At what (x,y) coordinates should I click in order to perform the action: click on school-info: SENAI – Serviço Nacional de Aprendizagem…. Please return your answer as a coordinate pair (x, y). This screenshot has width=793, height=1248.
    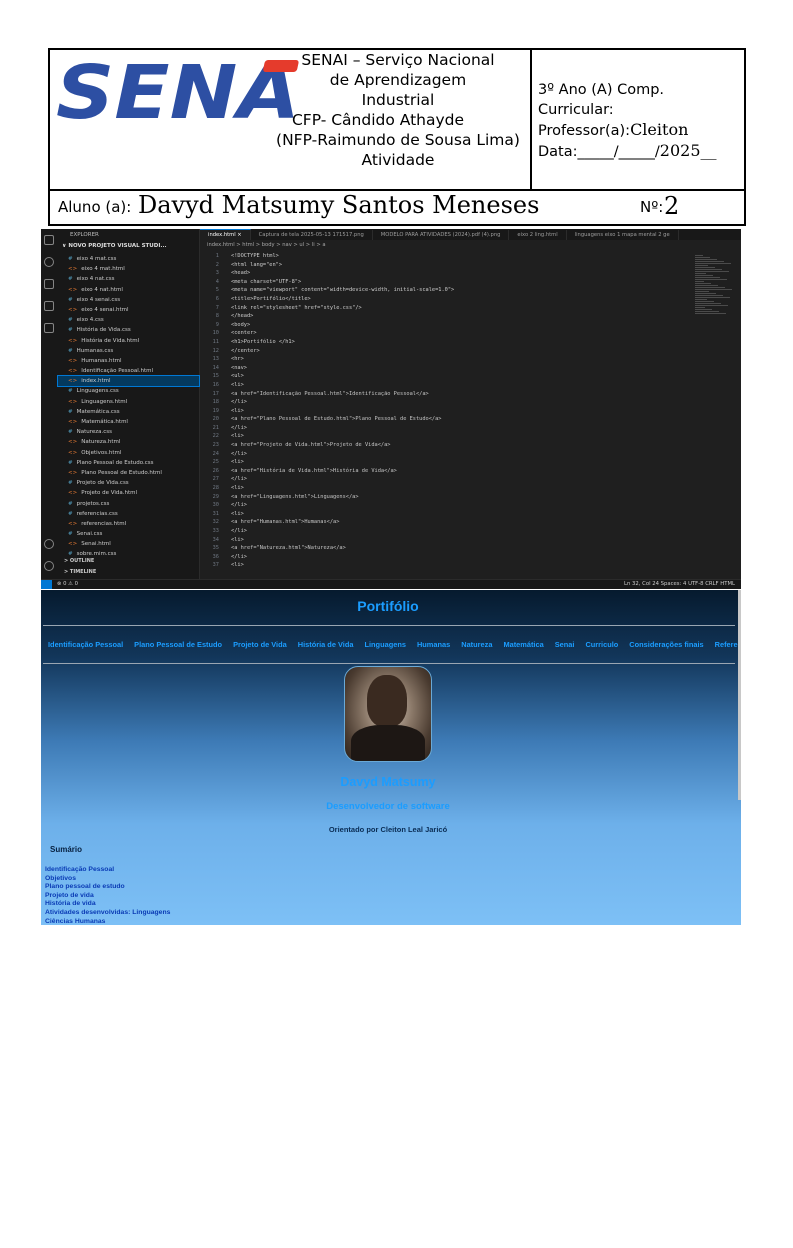
    Looking at the image, I should click on (398, 110).